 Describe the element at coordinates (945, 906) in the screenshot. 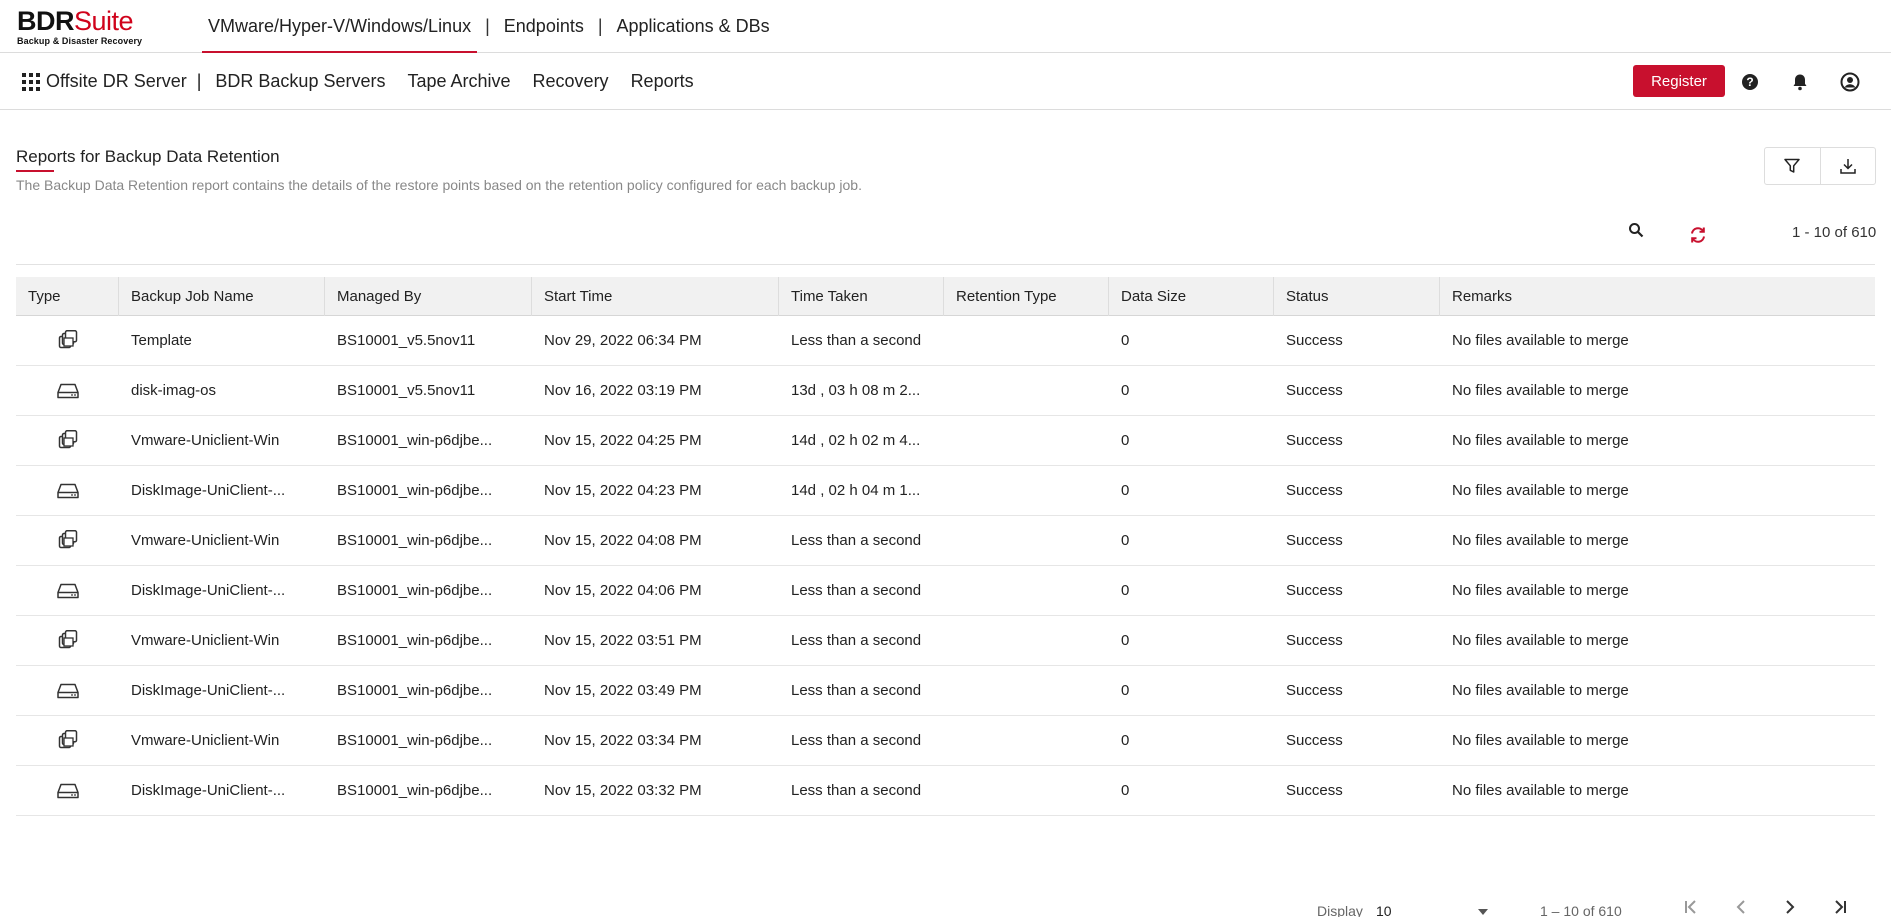

I see `pagination-footer: Display 10 1 – 10 of 610` at that location.